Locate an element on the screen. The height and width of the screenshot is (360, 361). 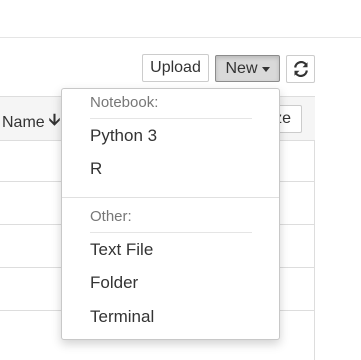
refresh-icon is located at coordinates (301, 69).